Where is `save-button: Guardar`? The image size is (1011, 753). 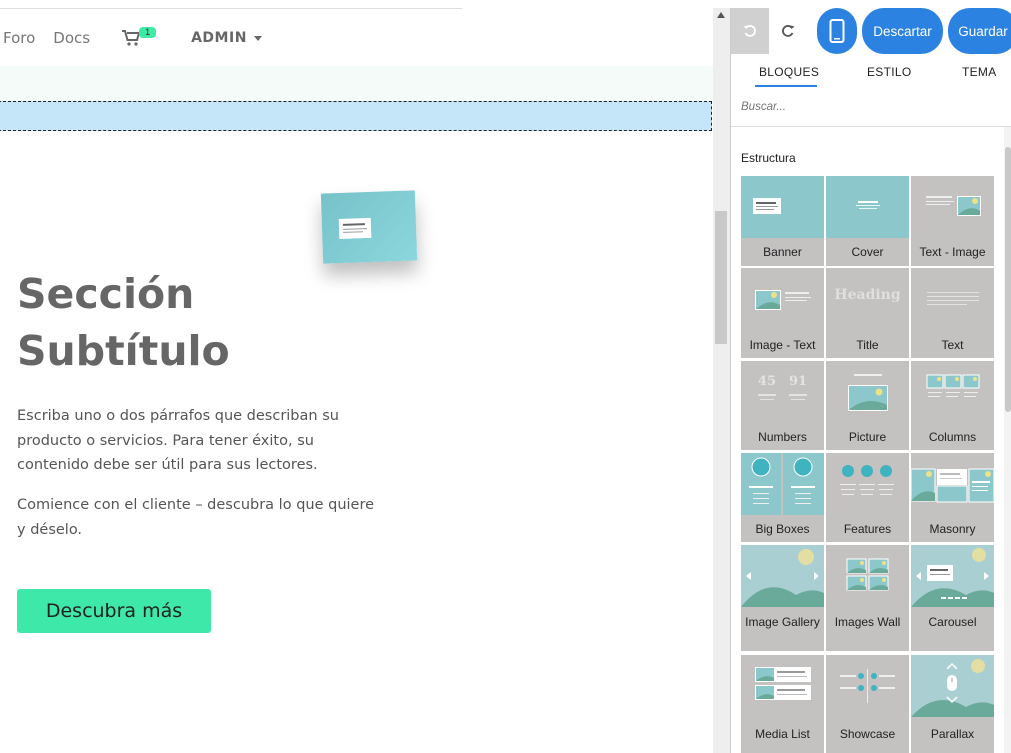
save-button: Guardar is located at coordinates (979, 31).